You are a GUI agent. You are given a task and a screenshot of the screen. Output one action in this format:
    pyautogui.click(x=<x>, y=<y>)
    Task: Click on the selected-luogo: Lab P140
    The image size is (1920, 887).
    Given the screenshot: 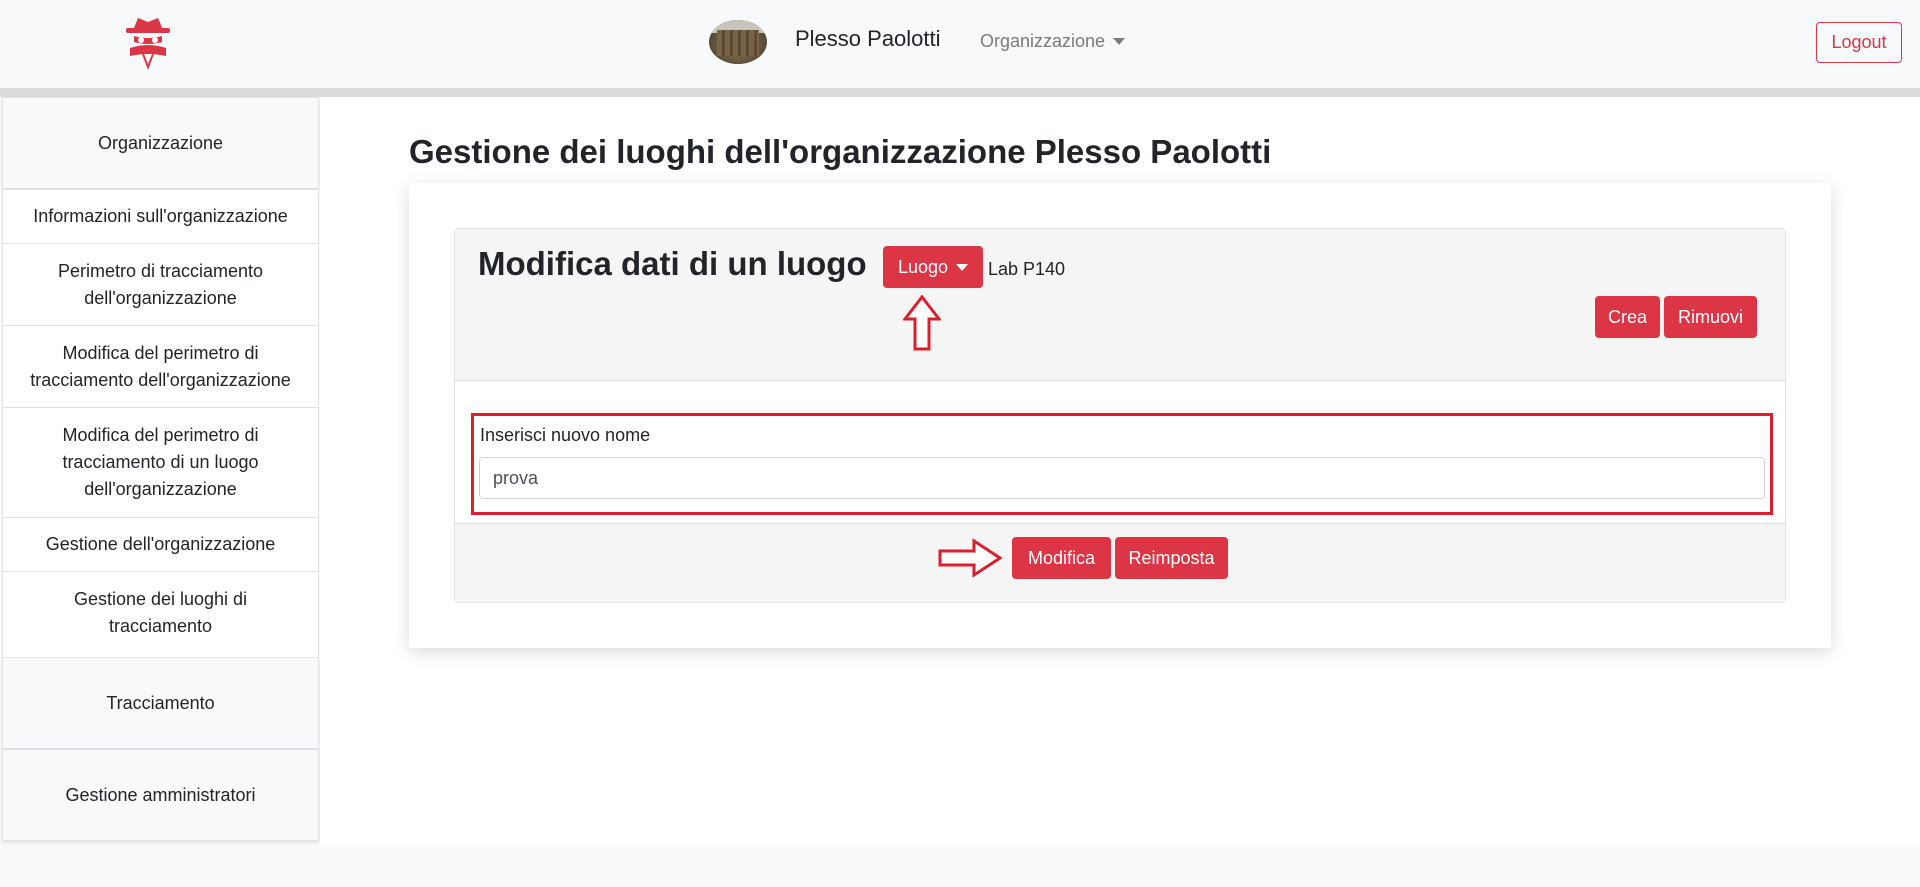 What is the action you would take?
    pyautogui.click(x=1027, y=269)
    